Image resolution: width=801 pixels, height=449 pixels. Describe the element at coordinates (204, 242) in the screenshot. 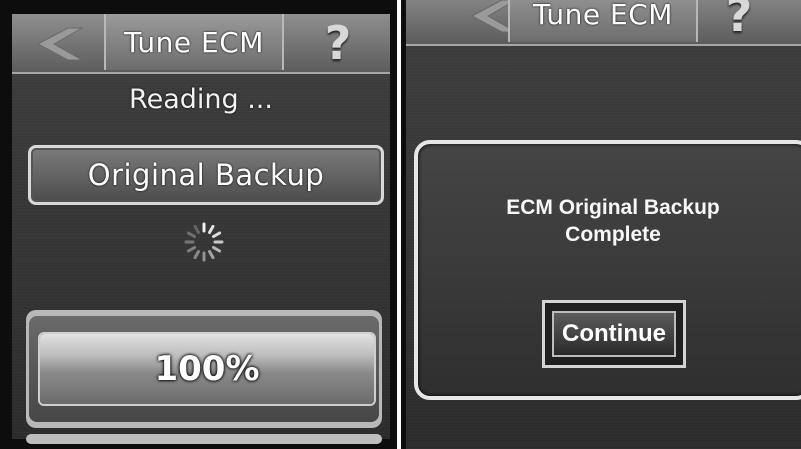

I see `loading-spinner-icon` at that location.